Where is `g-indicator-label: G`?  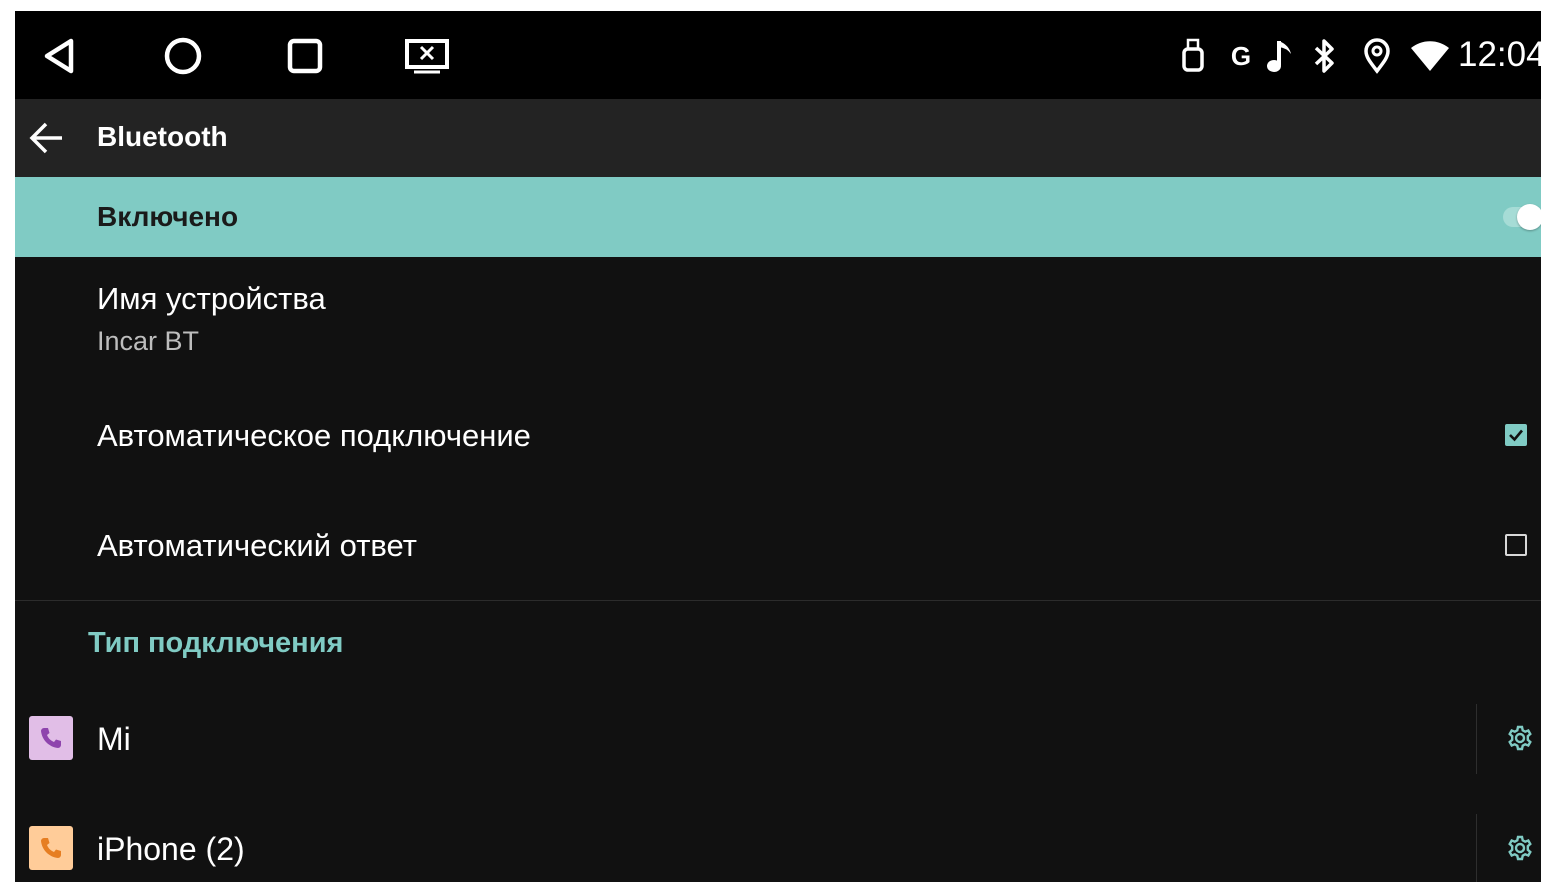
g-indicator-label: G is located at coordinates (1241, 55).